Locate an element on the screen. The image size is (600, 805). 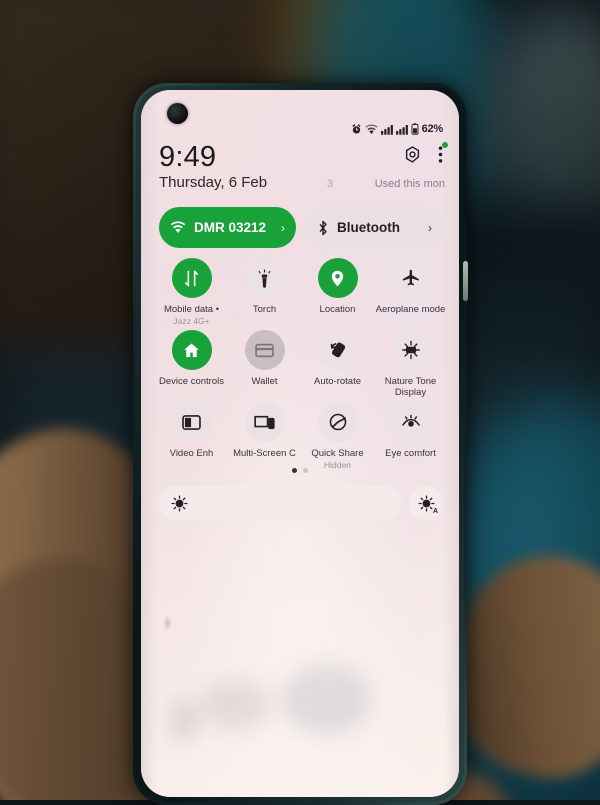
torch-icon is located at coordinates (264, 278).